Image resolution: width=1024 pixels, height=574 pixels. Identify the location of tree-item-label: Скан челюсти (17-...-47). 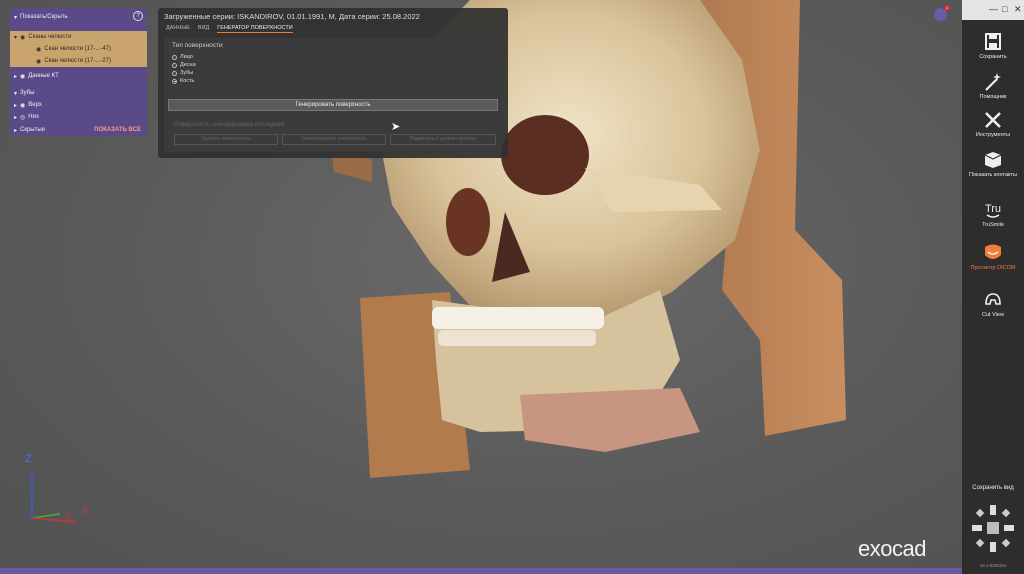
(78, 49).